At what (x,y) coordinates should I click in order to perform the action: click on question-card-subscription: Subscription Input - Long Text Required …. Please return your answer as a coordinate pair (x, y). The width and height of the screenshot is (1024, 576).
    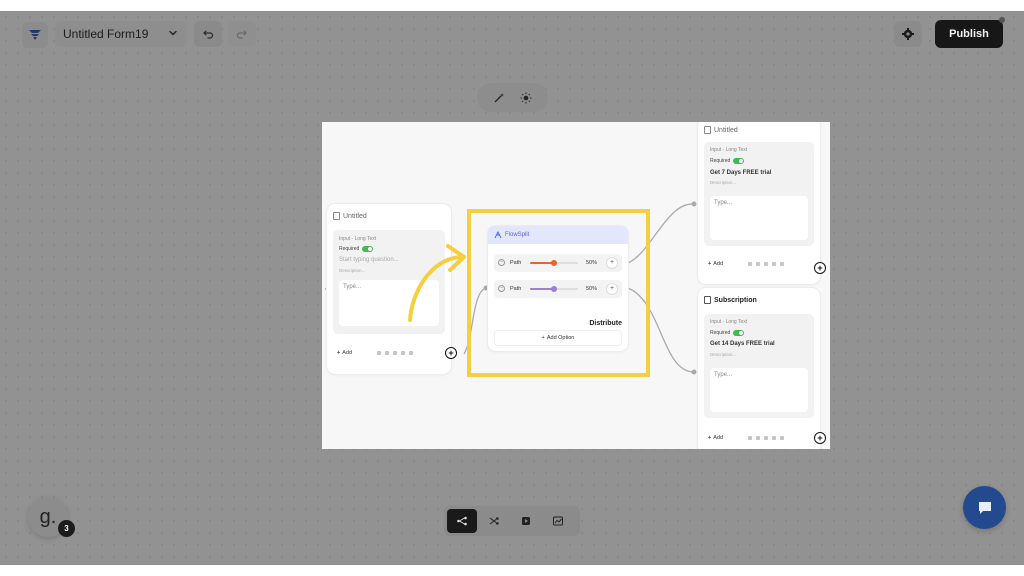
    Looking at the image, I should click on (759, 368).